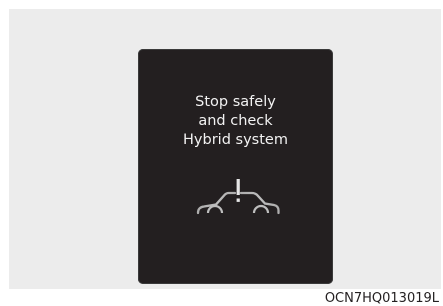  Describe the element at coordinates (235, 102) in the screenshot. I see `warning-message-line-1: Stop safely` at that location.